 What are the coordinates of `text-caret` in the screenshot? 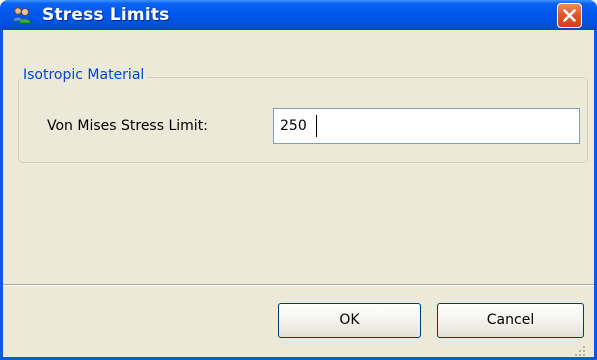 It's located at (316, 126).